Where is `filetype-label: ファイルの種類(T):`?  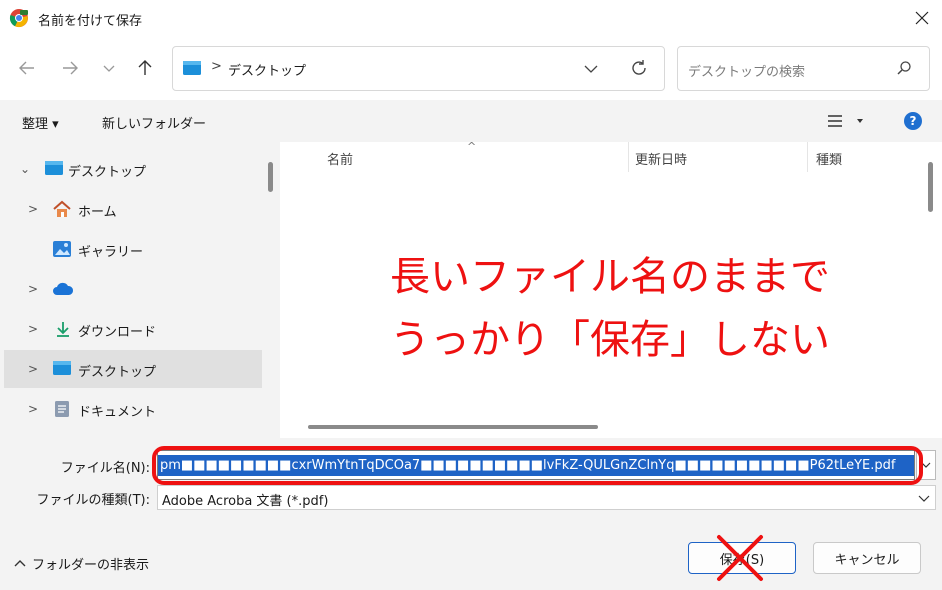 filetype-label: ファイルの種類(T): is located at coordinates (93, 500).